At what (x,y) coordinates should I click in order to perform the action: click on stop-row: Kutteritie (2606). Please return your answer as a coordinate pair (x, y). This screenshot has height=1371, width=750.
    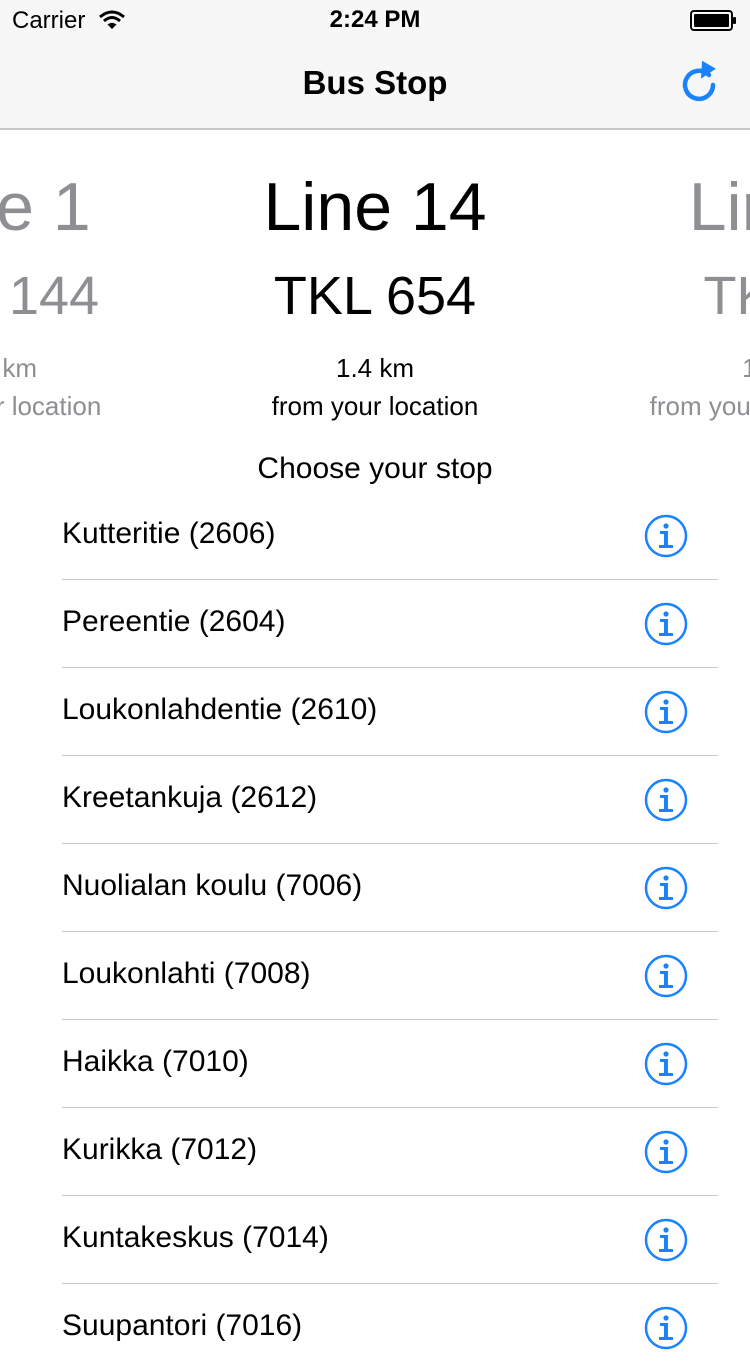
    Looking at the image, I should click on (390, 536).